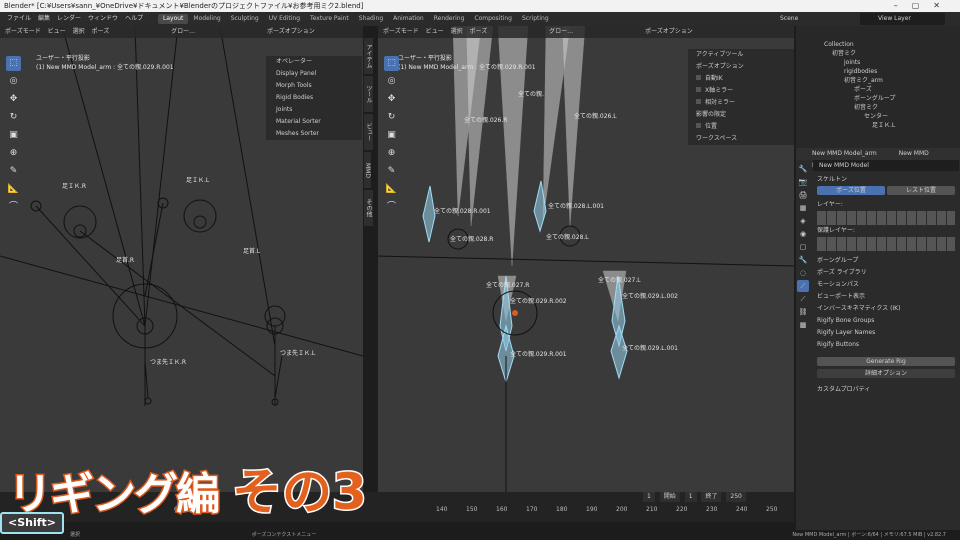  I want to click on end-frame-field: 250, so click(736, 497).